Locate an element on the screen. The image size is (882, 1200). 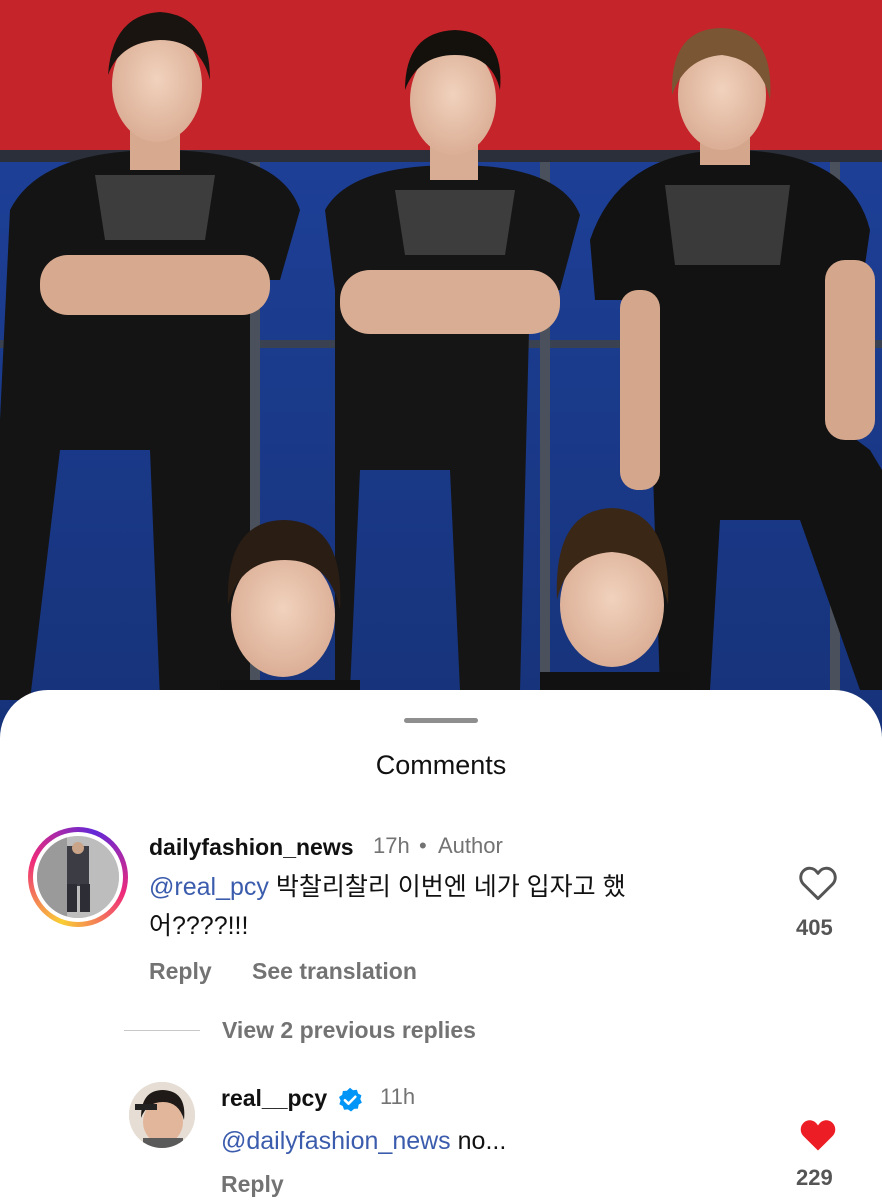
see-translation-button: See translation is located at coordinates (334, 971).